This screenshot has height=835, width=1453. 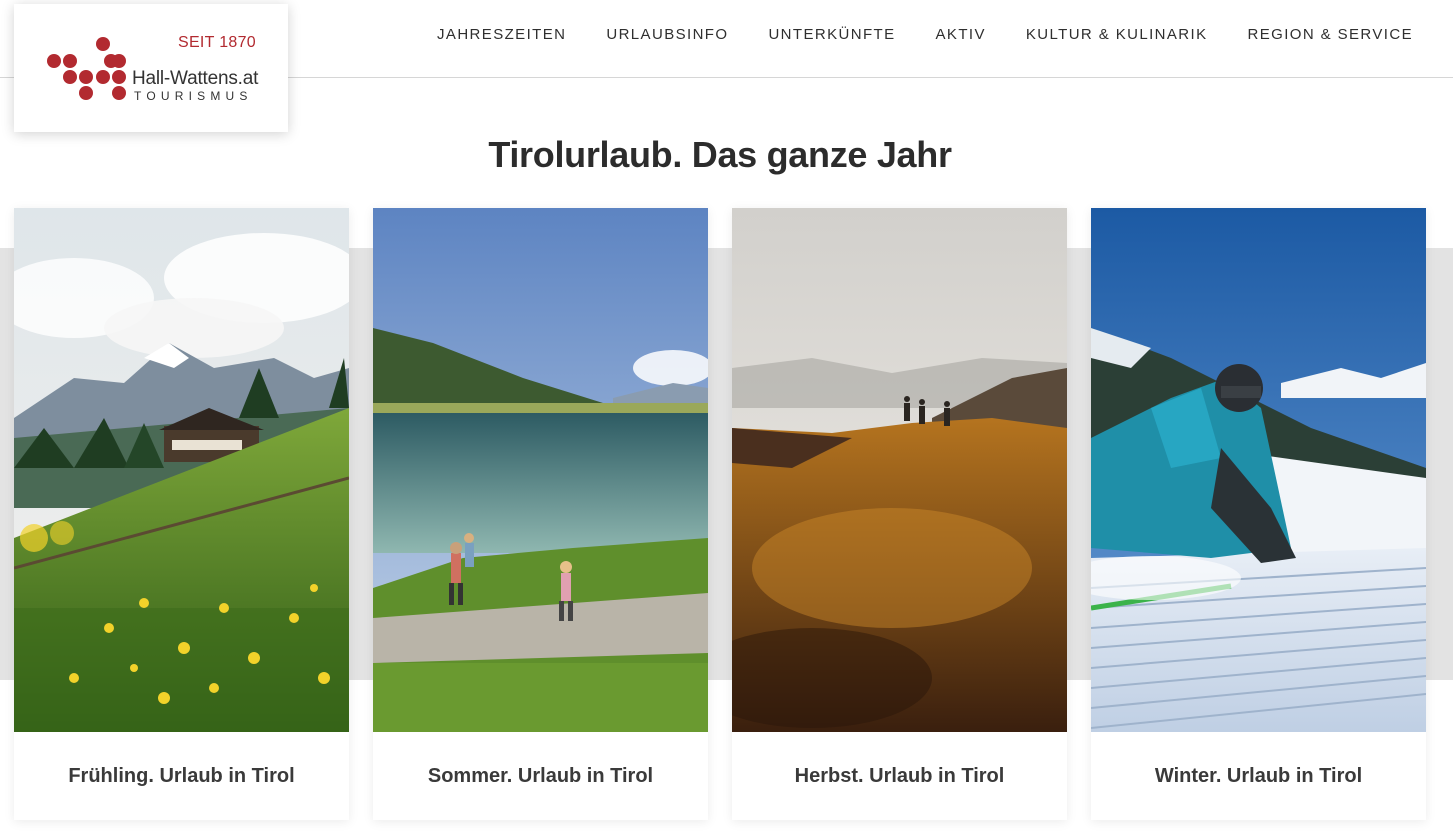 What do you see at coordinates (216, 42) in the screenshot?
I see `logo-since: SEIT 1870` at bounding box center [216, 42].